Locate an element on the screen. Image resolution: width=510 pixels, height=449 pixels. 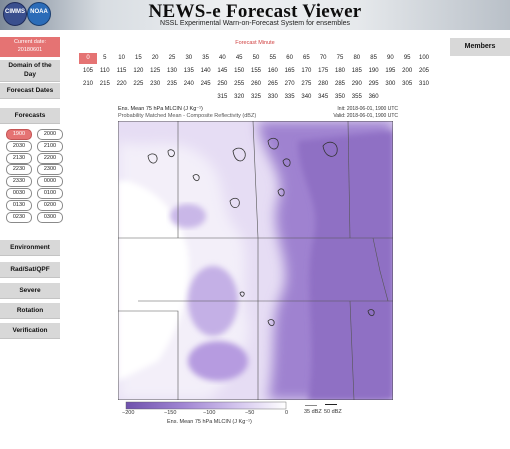
forecast-minute-95: 95 is located at coordinates (407, 58).